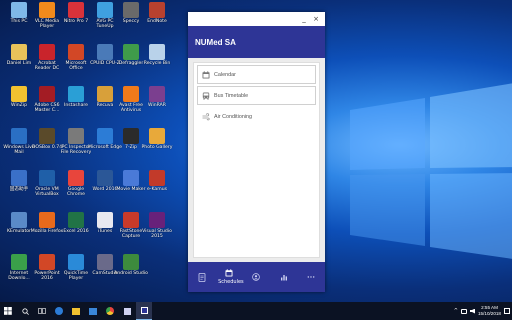  I want to click on store-icon, so click(93, 311).